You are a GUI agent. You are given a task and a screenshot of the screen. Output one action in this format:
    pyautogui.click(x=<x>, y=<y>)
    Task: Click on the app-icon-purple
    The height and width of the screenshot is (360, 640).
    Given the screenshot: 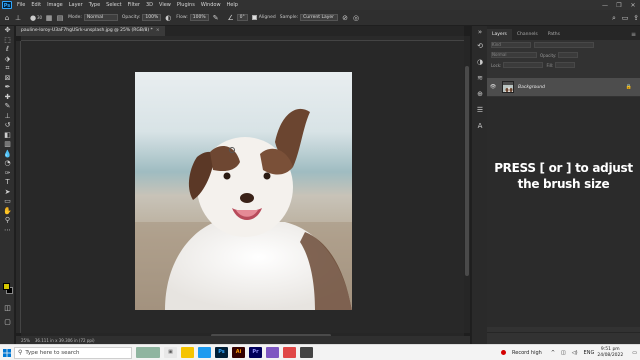 What is the action you would take?
    pyautogui.click(x=272, y=352)
    